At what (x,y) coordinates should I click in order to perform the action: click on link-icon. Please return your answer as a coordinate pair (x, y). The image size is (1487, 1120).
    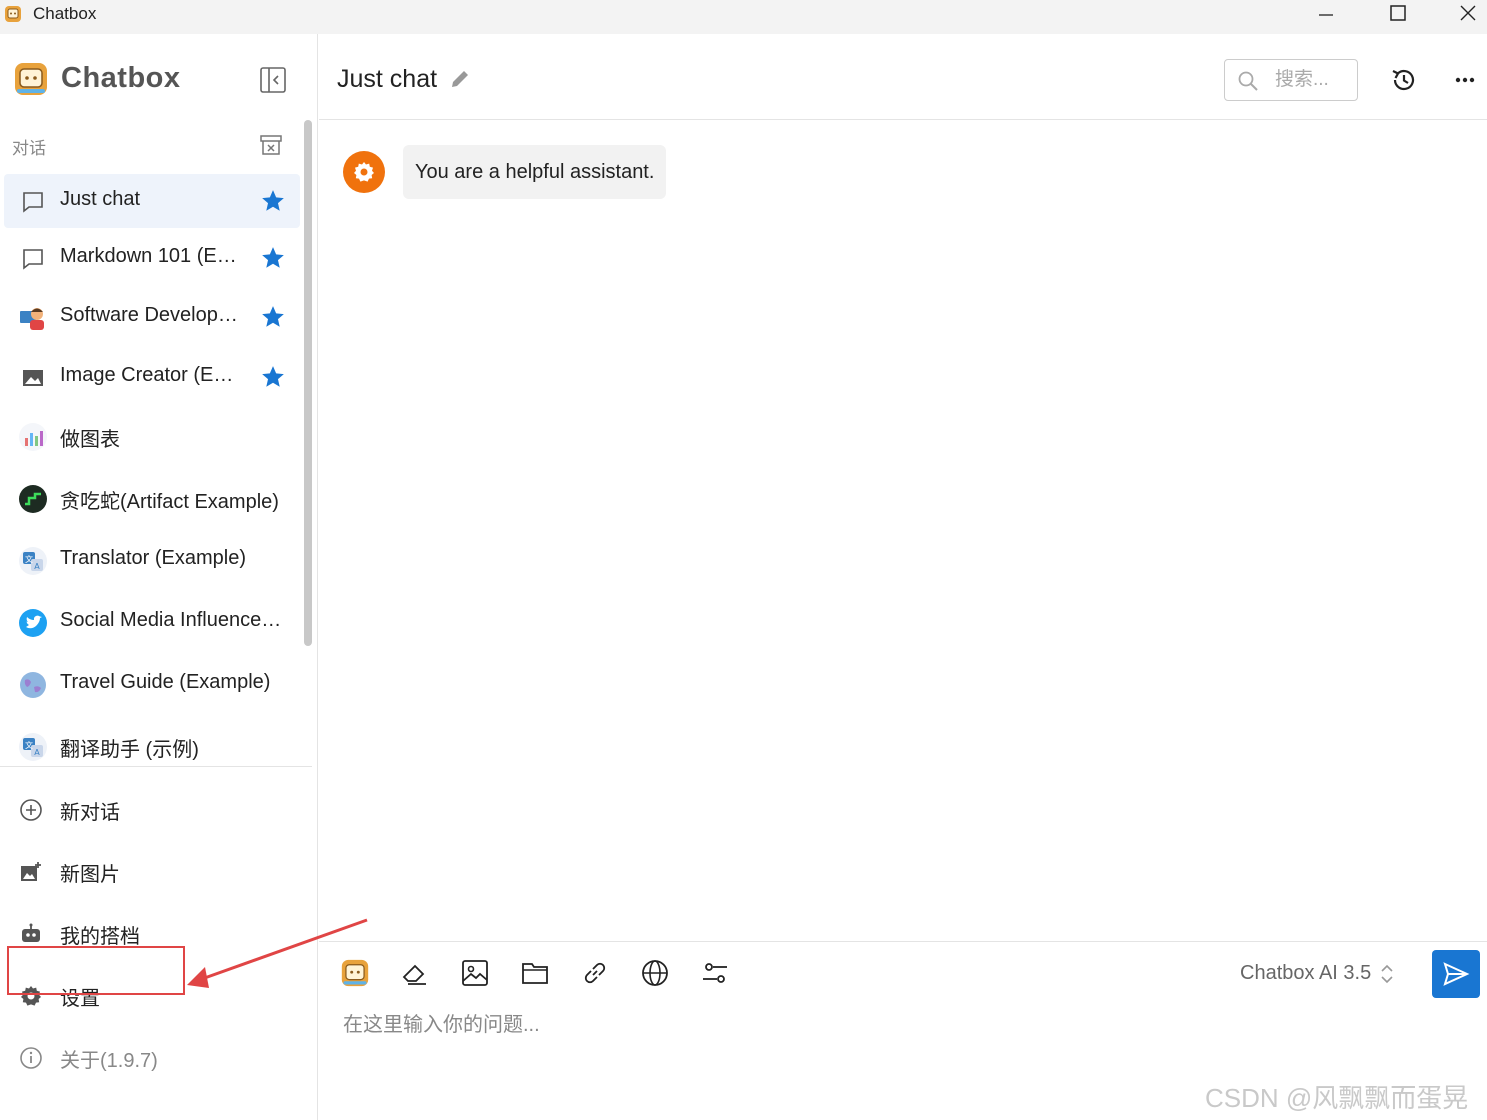
    Looking at the image, I should click on (595, 973).